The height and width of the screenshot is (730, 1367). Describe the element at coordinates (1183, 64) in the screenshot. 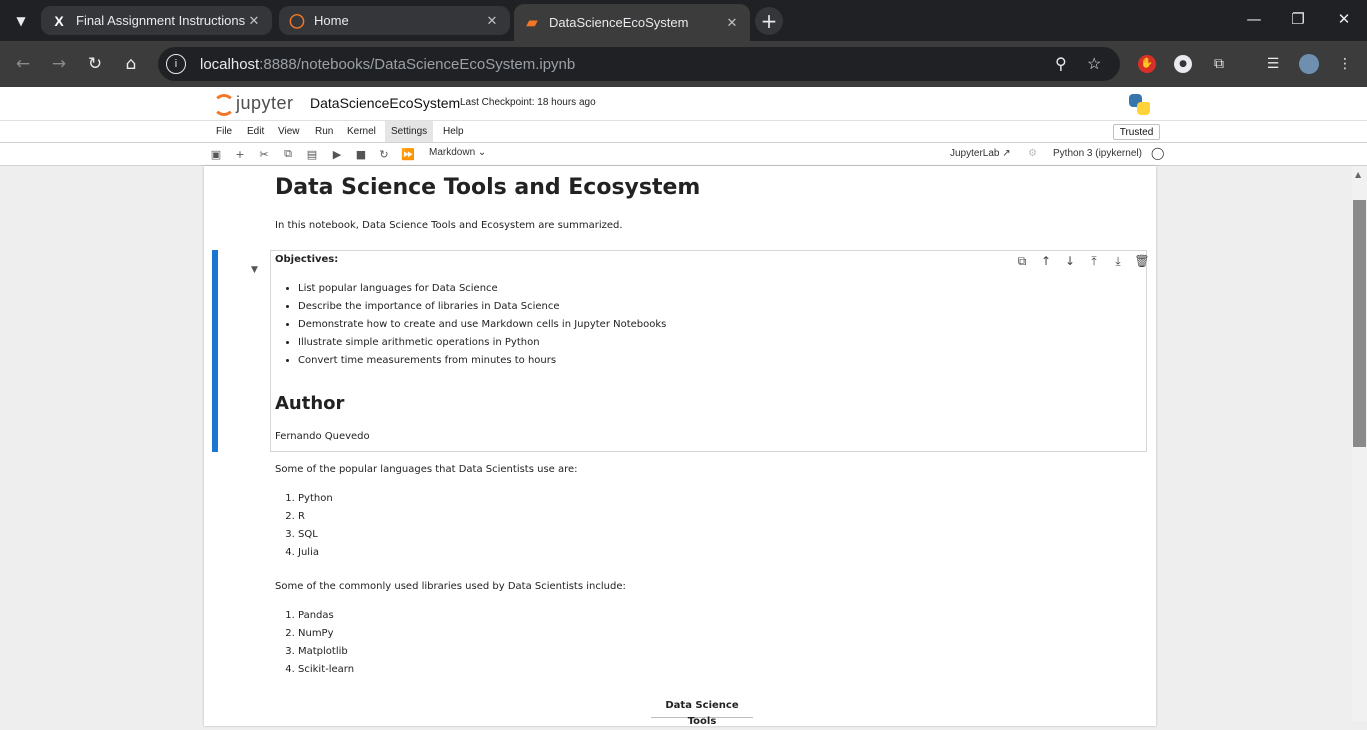

I see `extension-icon: ●` at that location.